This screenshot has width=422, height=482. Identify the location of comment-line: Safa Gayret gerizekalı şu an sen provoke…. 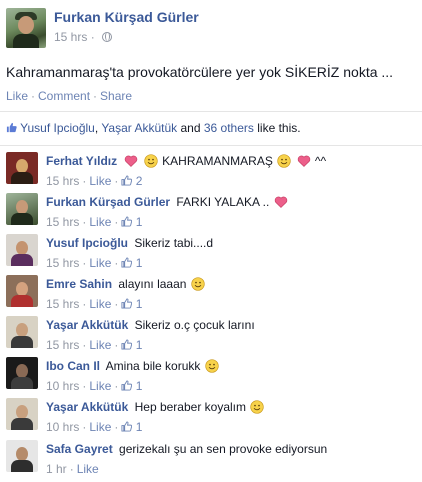
(187, 449).